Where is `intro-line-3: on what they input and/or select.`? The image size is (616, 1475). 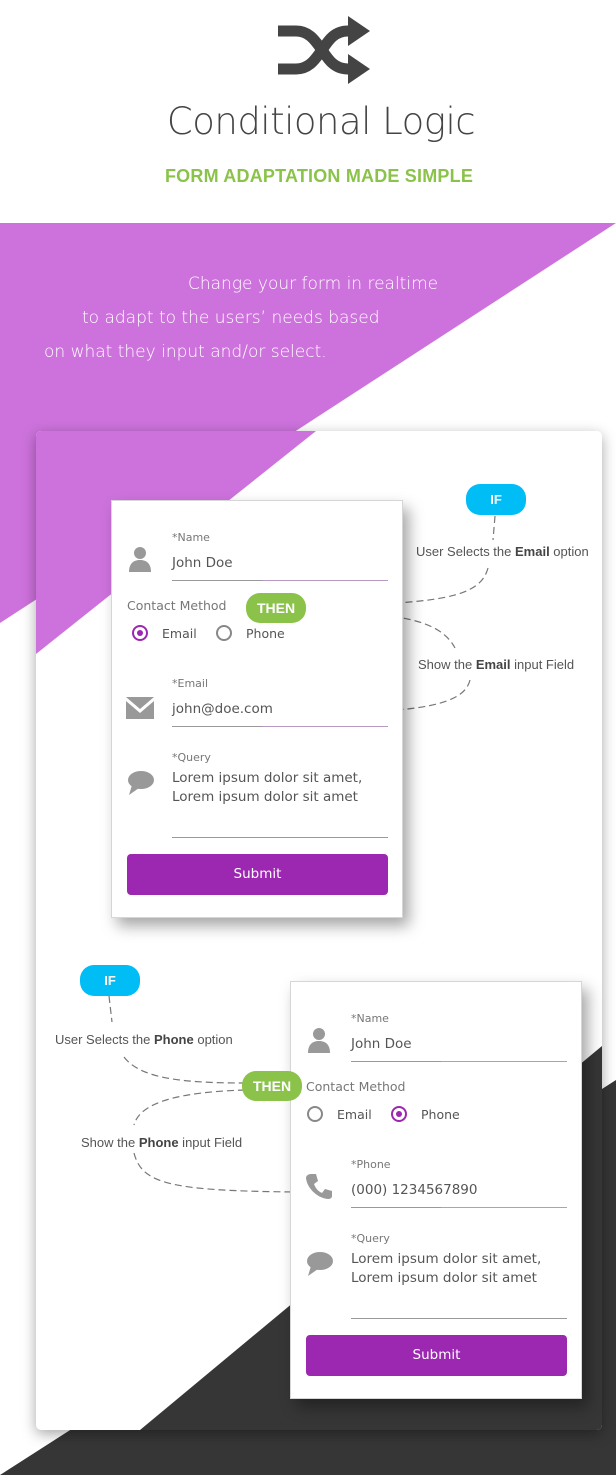
intro-line-3: on what they input and/or select. is located at coordinates (185, 352).